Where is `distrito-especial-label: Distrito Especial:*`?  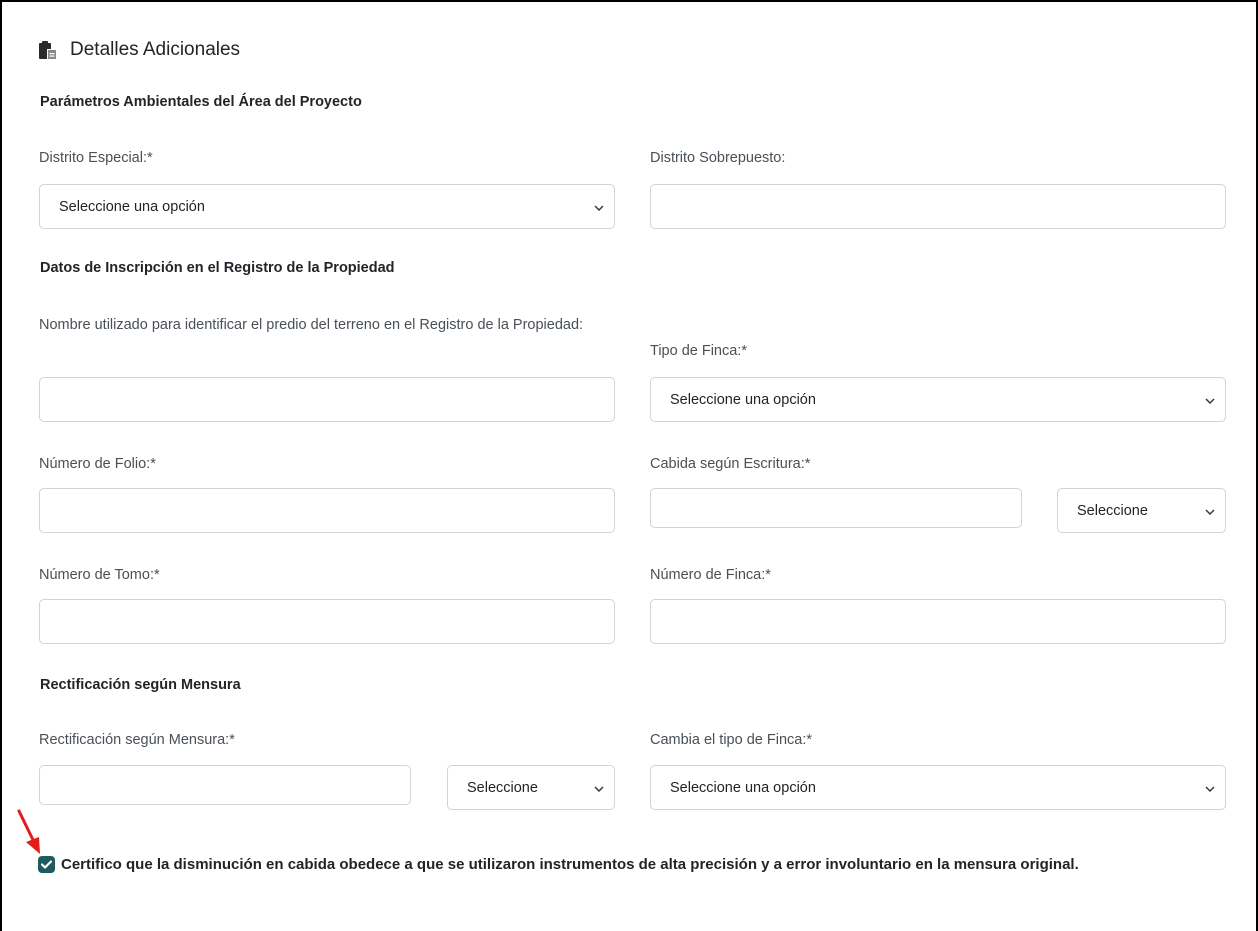
distrito-especial-label: Distrito Especial:* is located at coordinates (96, 158).